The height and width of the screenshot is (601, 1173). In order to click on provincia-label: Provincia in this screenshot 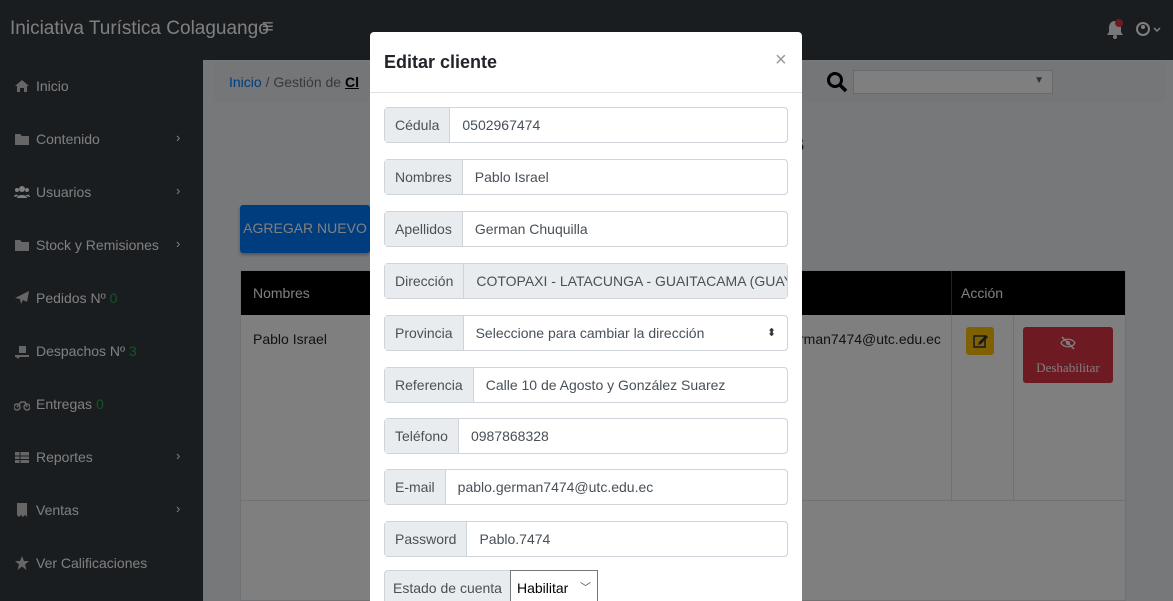, I will do `click(424, 333)`.